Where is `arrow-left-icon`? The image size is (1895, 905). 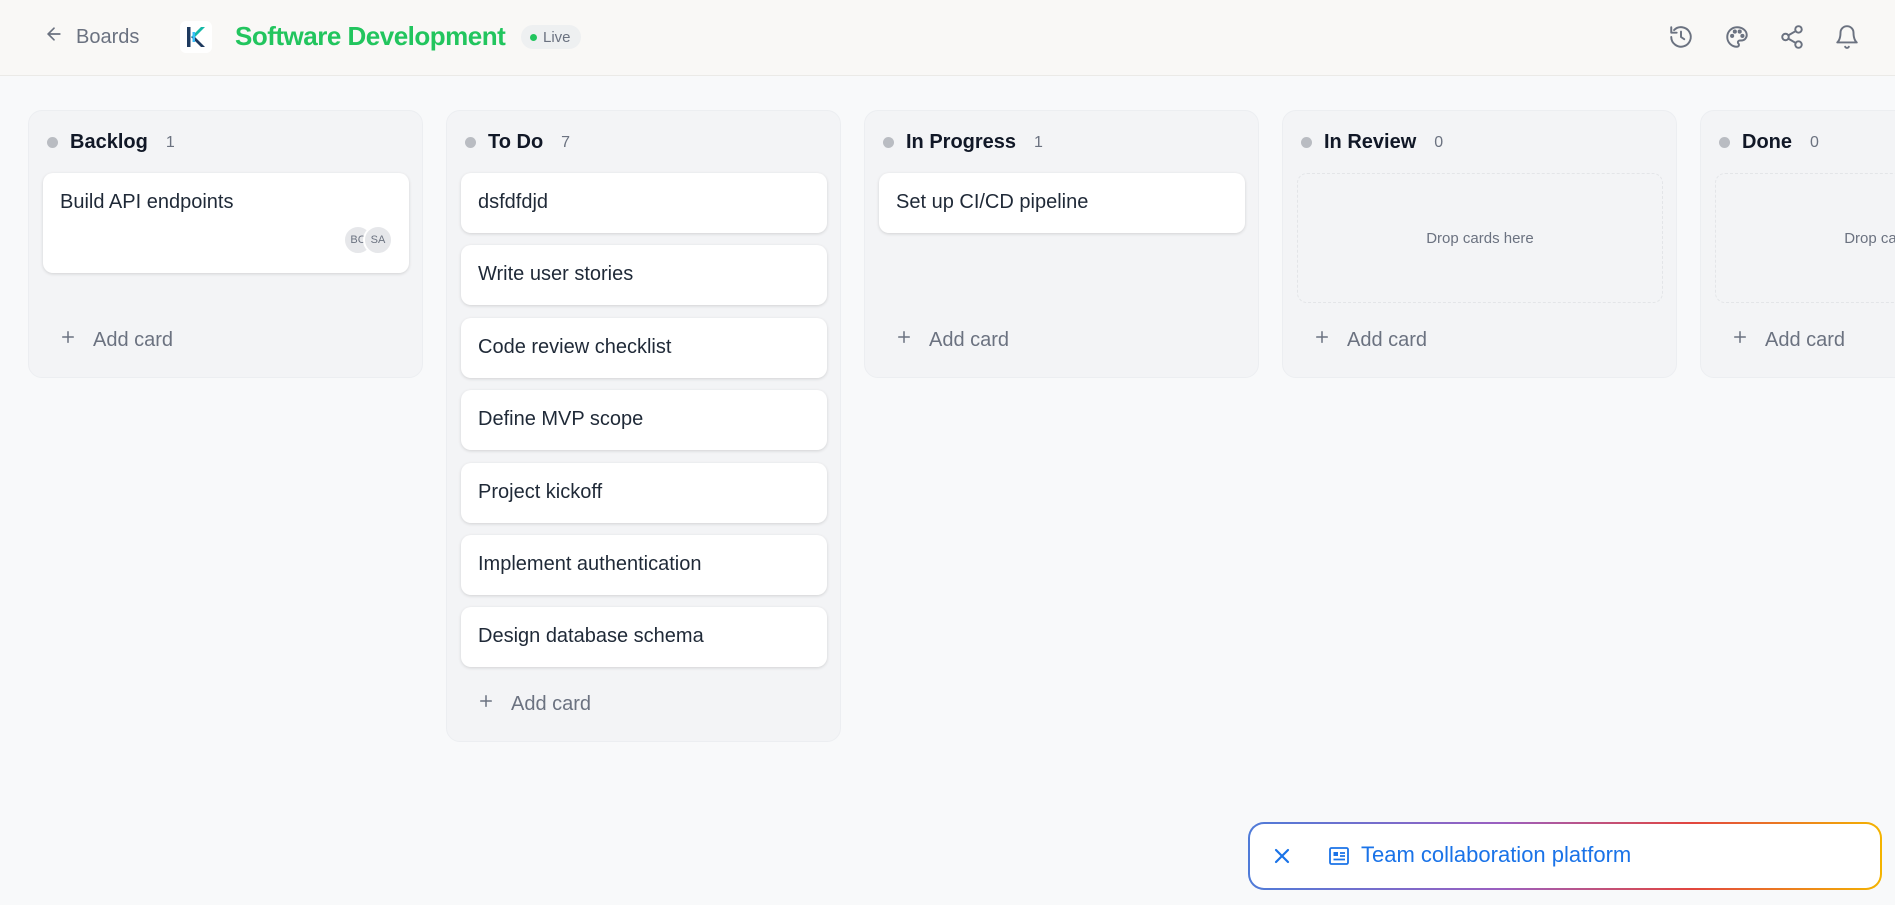 arrow-left-icon is located at coordinates (54, 37).